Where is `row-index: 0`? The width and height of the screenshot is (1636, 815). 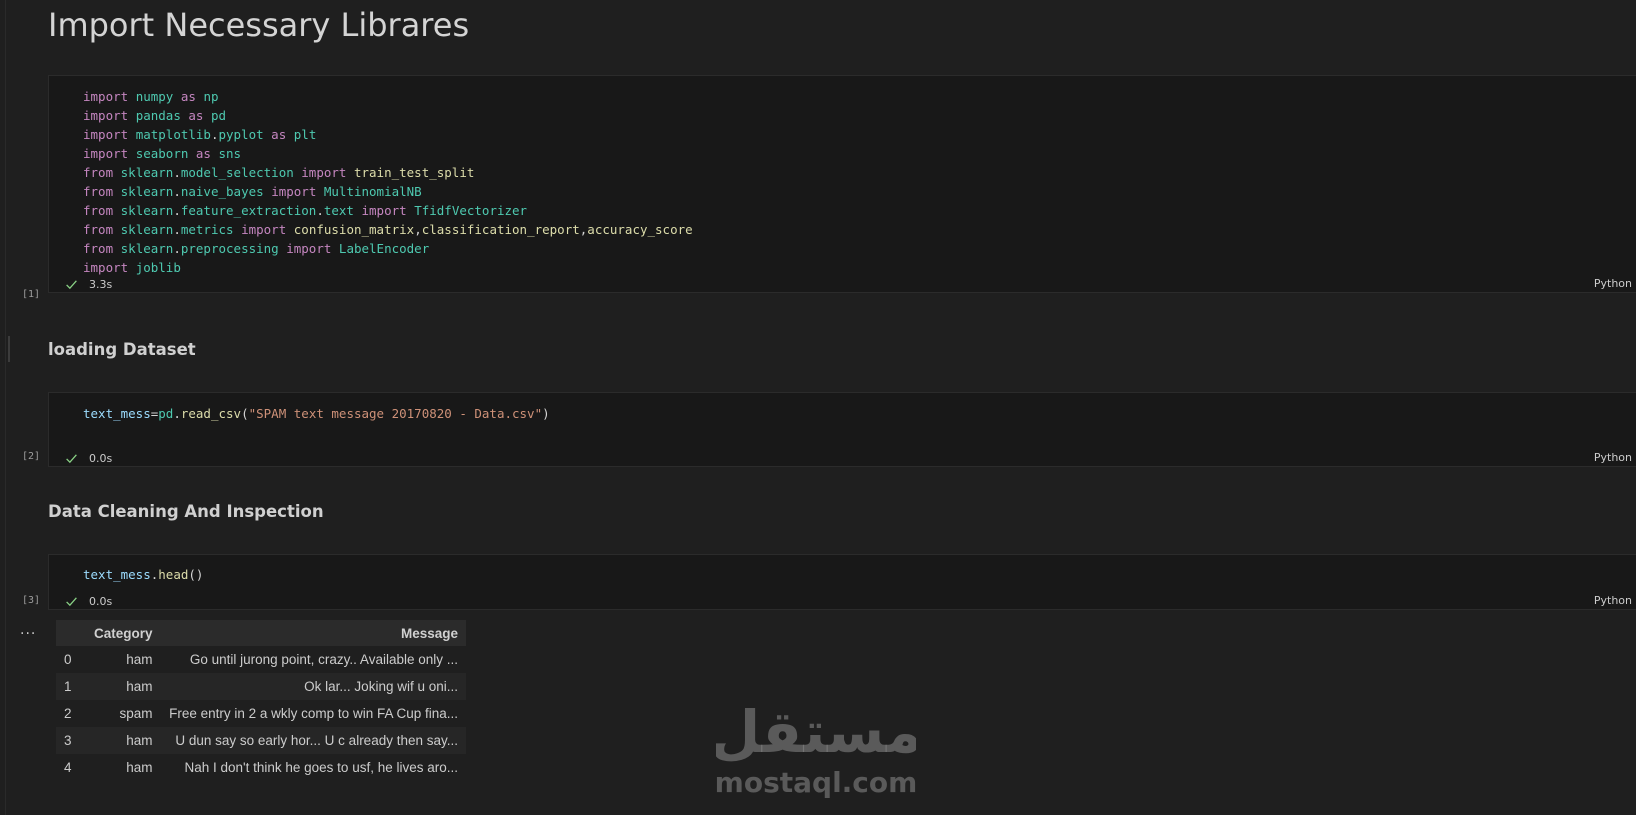
row-index: 0 is located at coordinates (68, 659).